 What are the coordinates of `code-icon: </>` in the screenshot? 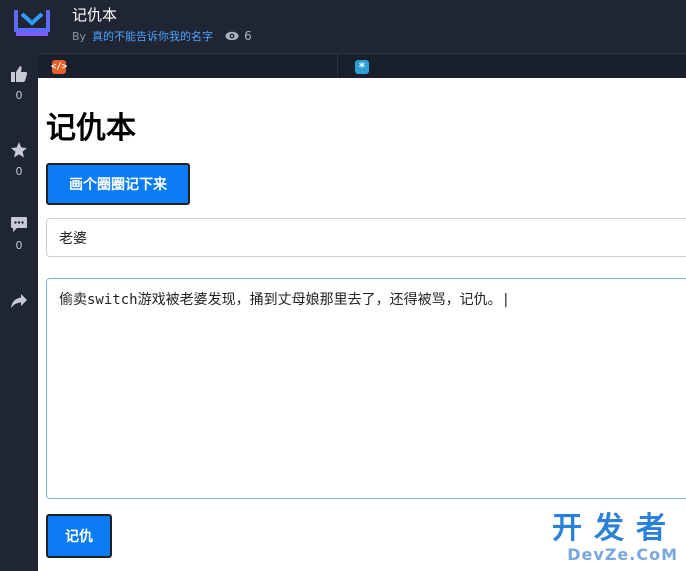 It's located at (59, 66).